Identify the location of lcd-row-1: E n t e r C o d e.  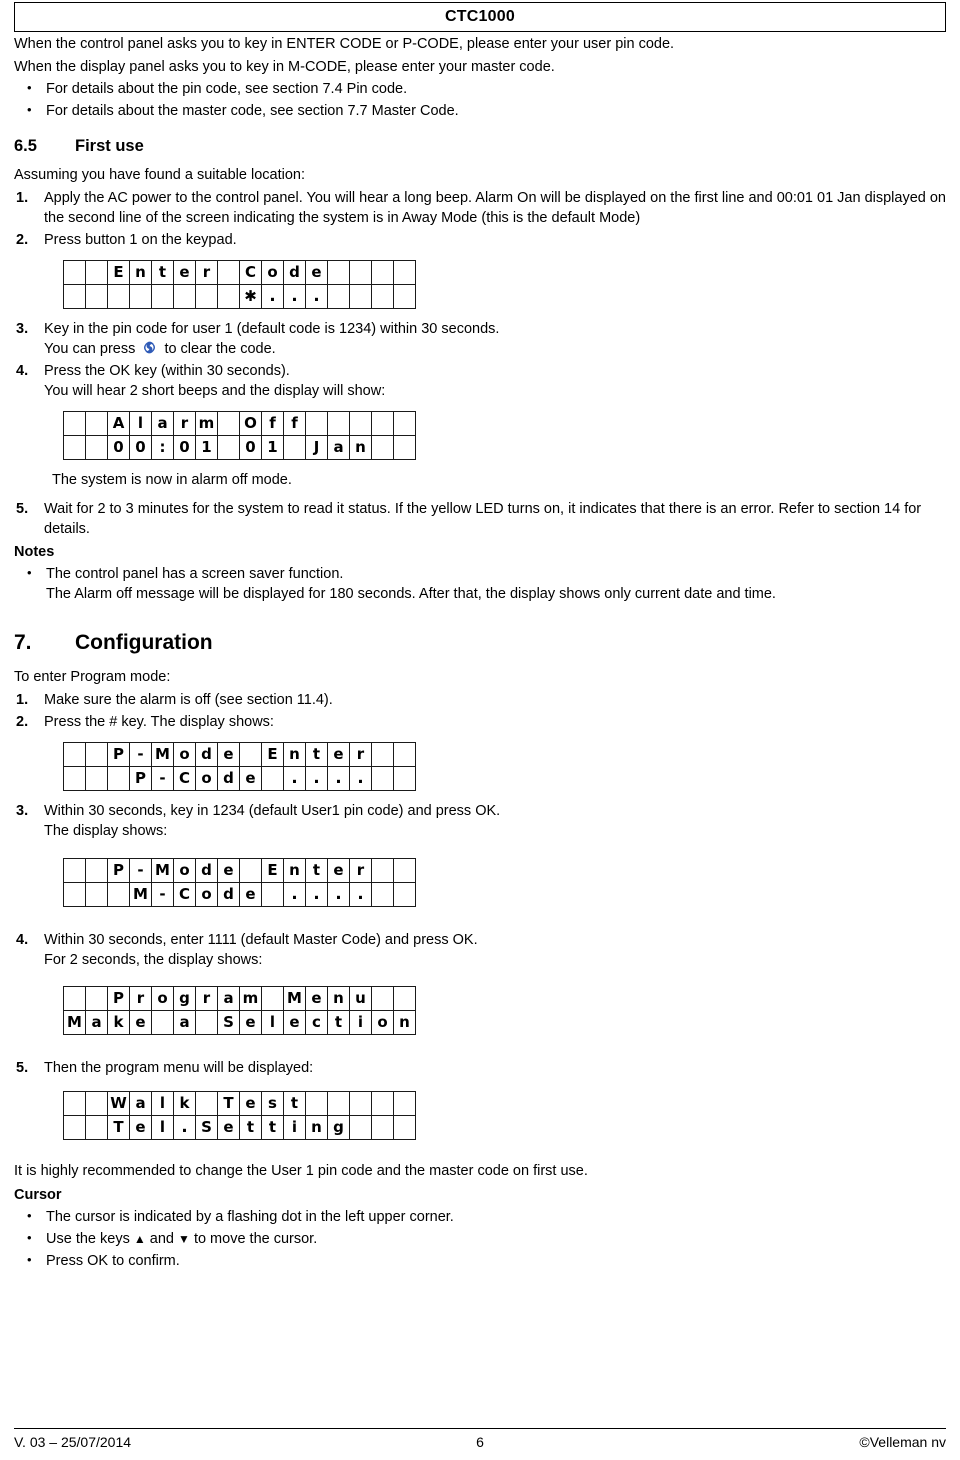
(239, 272).